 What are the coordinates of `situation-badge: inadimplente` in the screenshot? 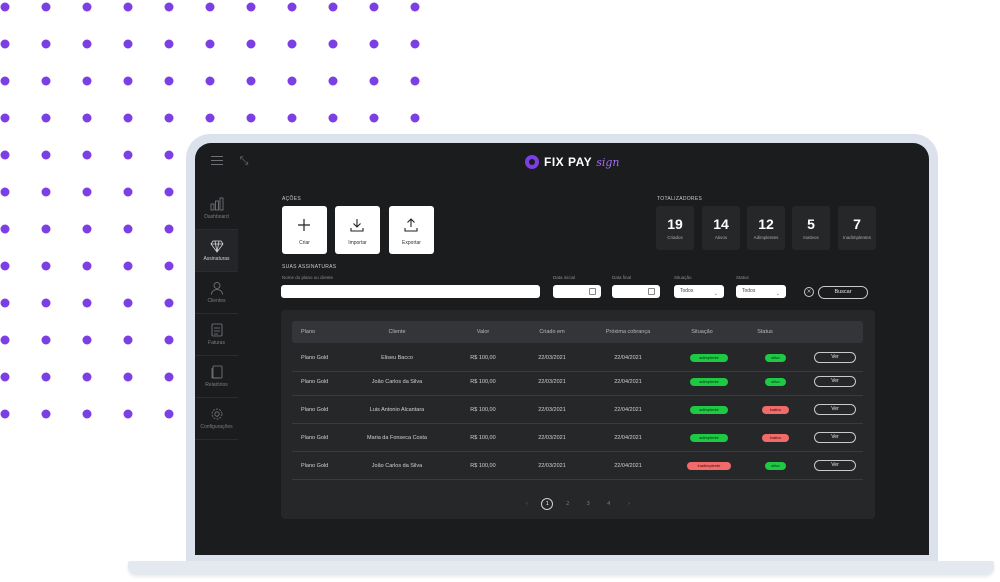 It's located at (709, 466).